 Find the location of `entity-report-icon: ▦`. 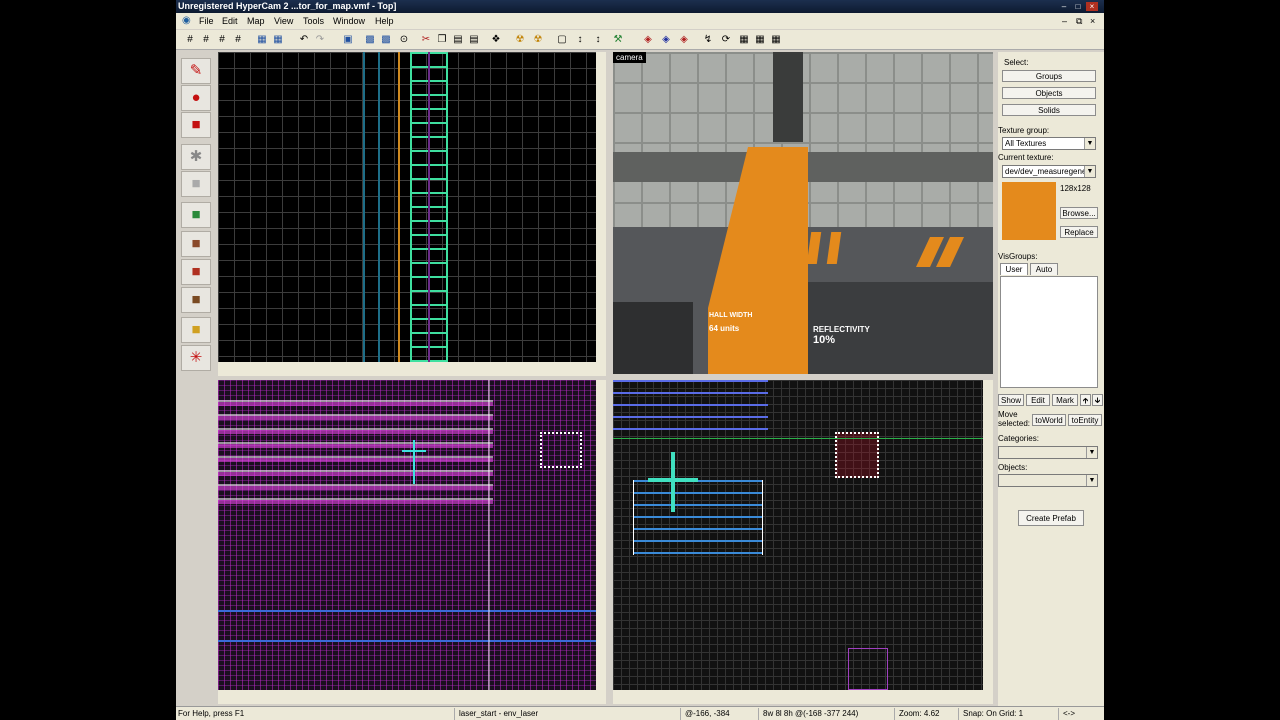

entity-report-icon: ▦ is located at coordinates (760, 40).